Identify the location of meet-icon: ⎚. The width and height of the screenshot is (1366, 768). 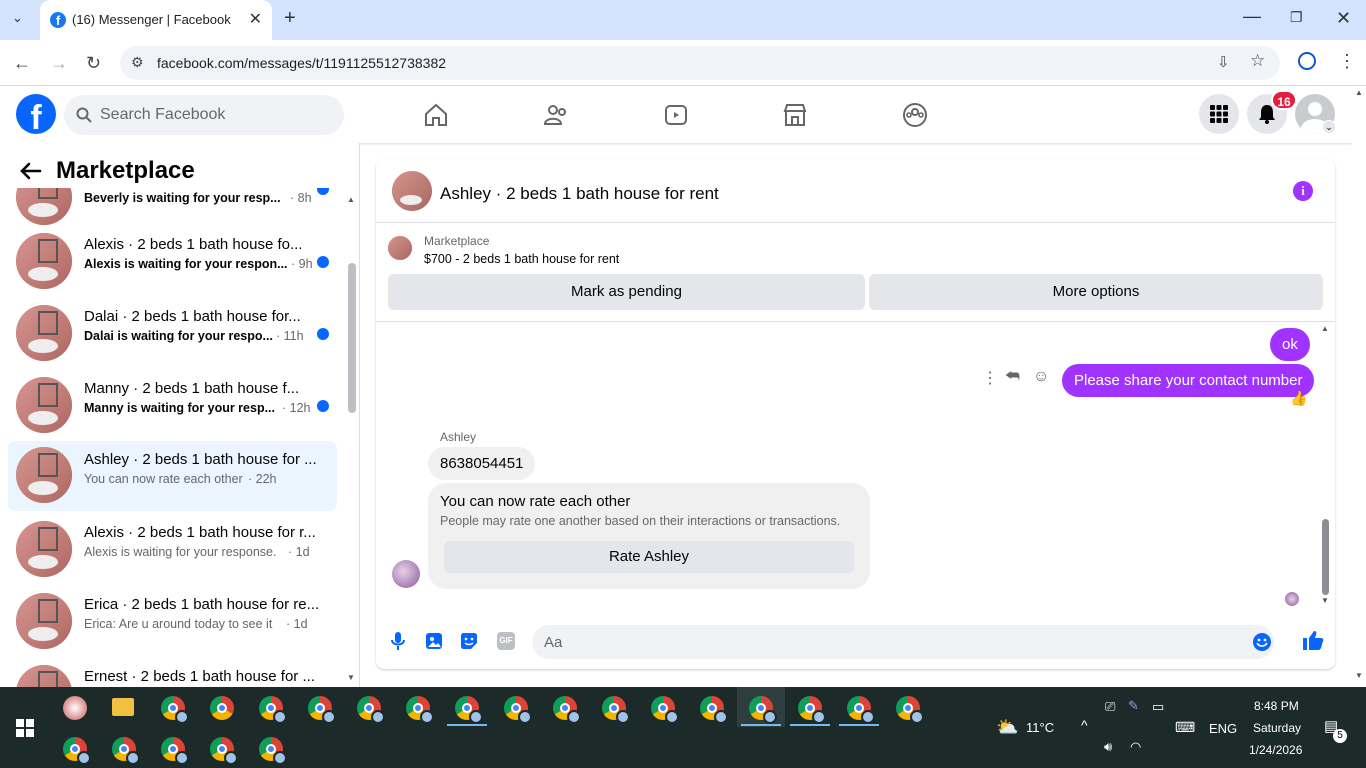
(1110, 707).